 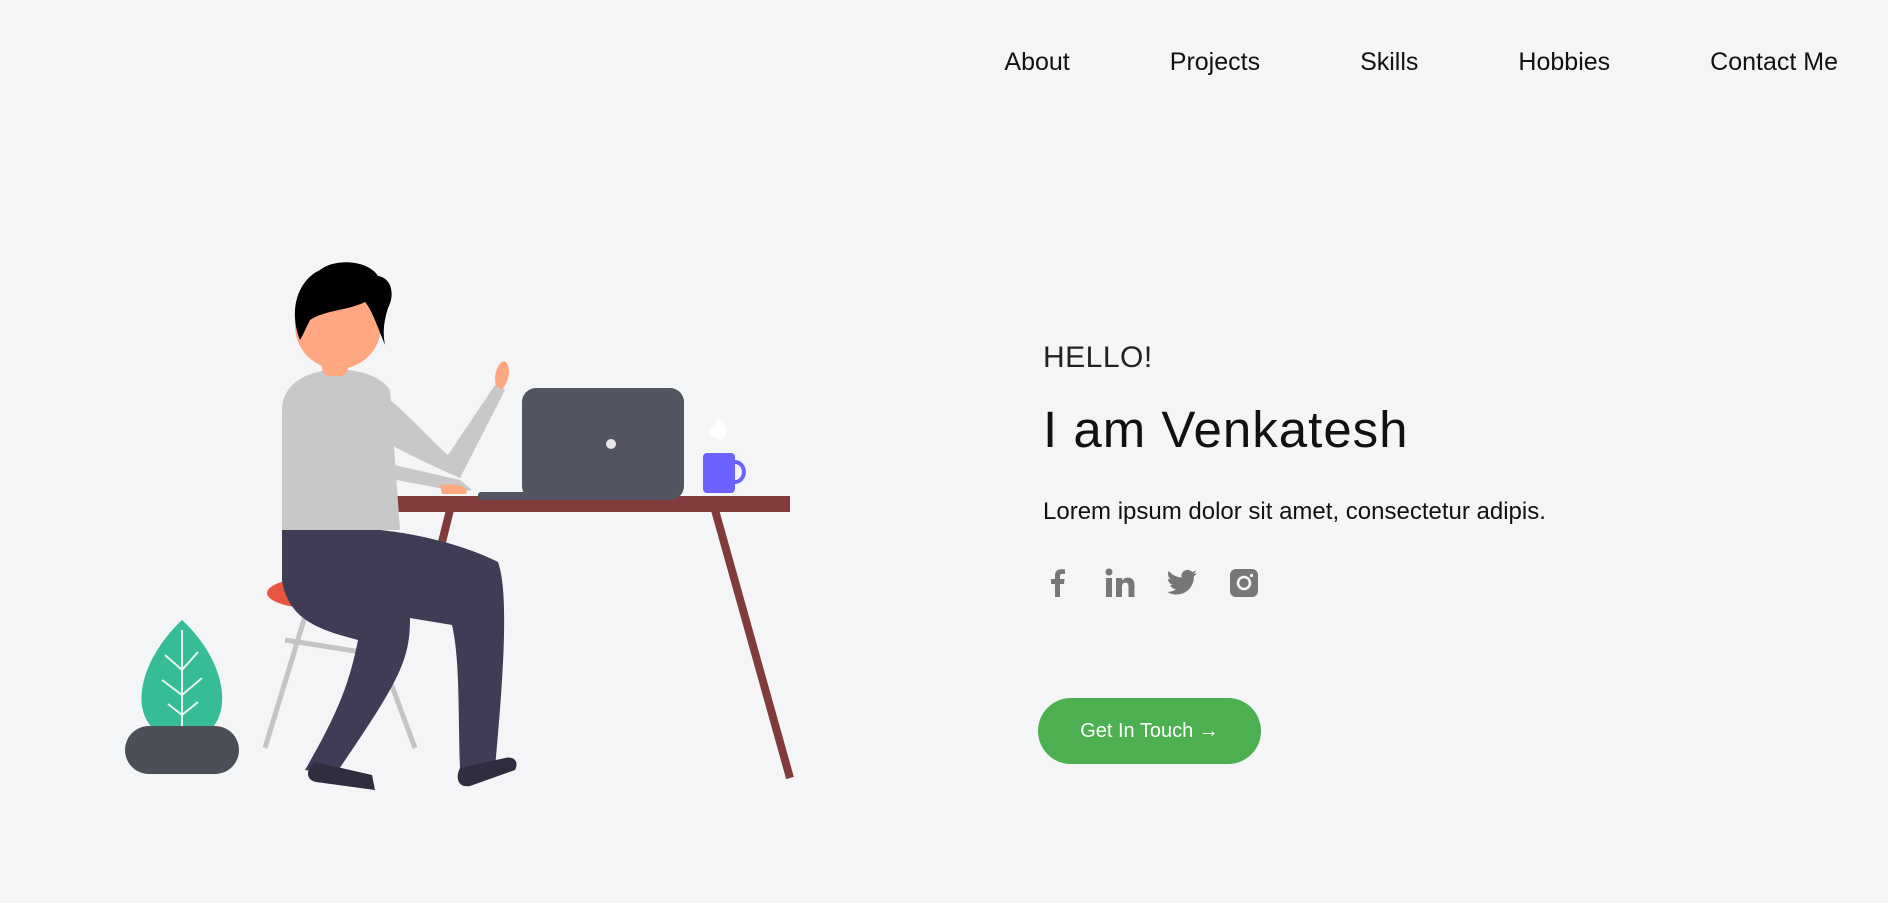 What do you see at coordinates (1564, 62) in the screenshot?
I see `nav-hobbies-link: Hobbies` at bounding box center [1564, 62].